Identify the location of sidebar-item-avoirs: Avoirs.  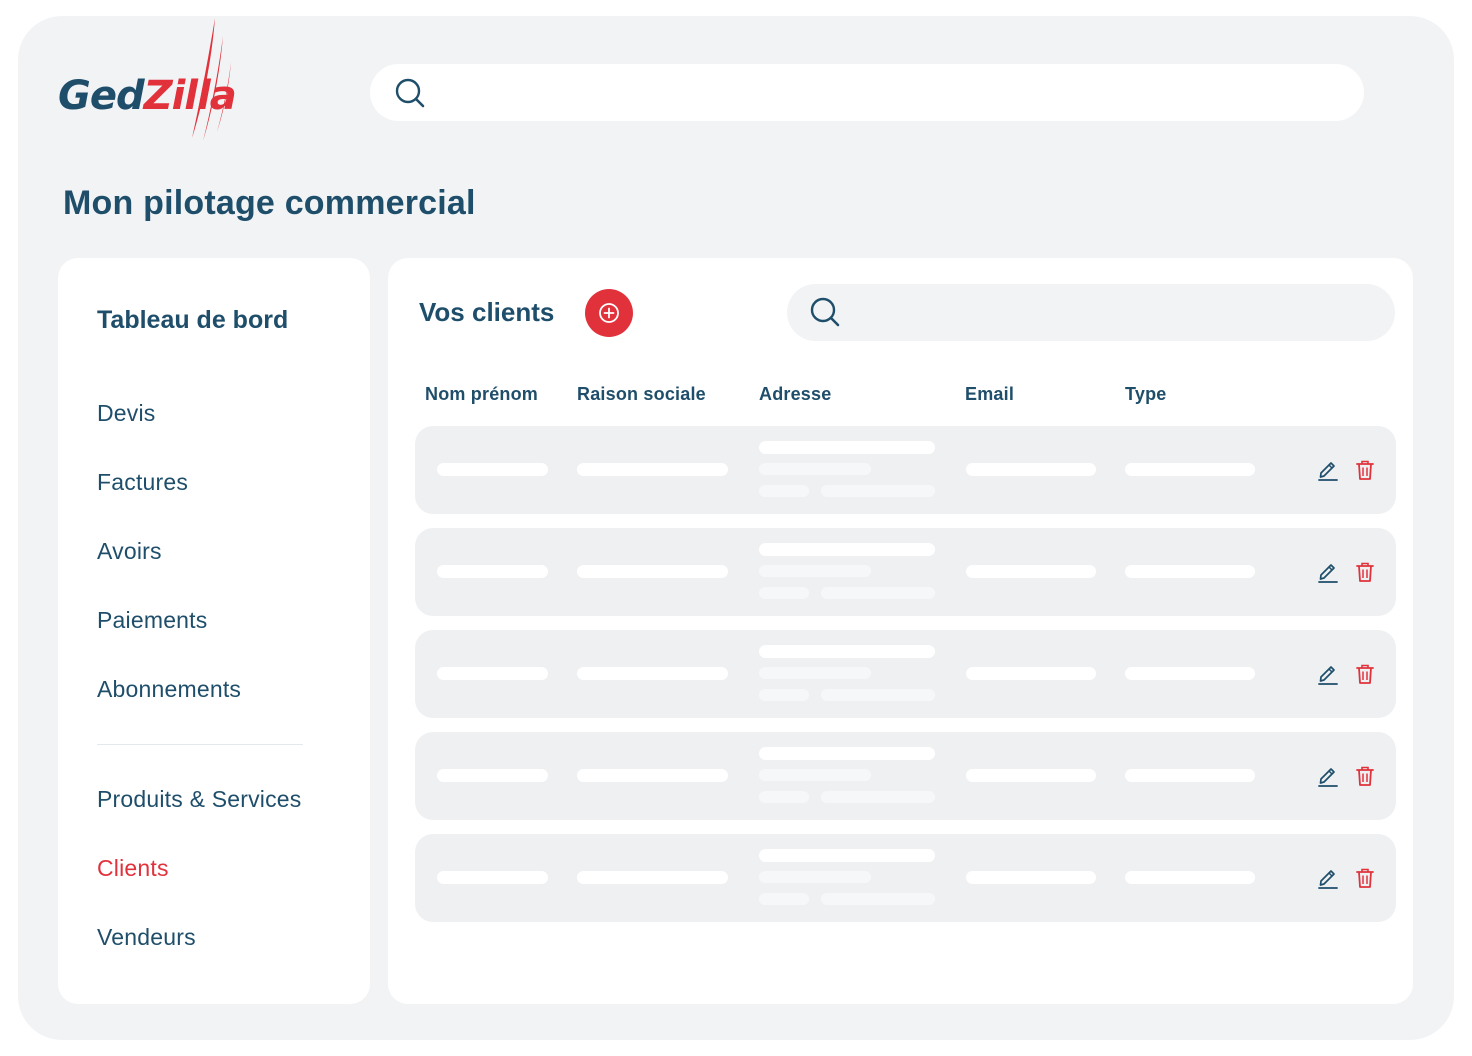
(129, 551).